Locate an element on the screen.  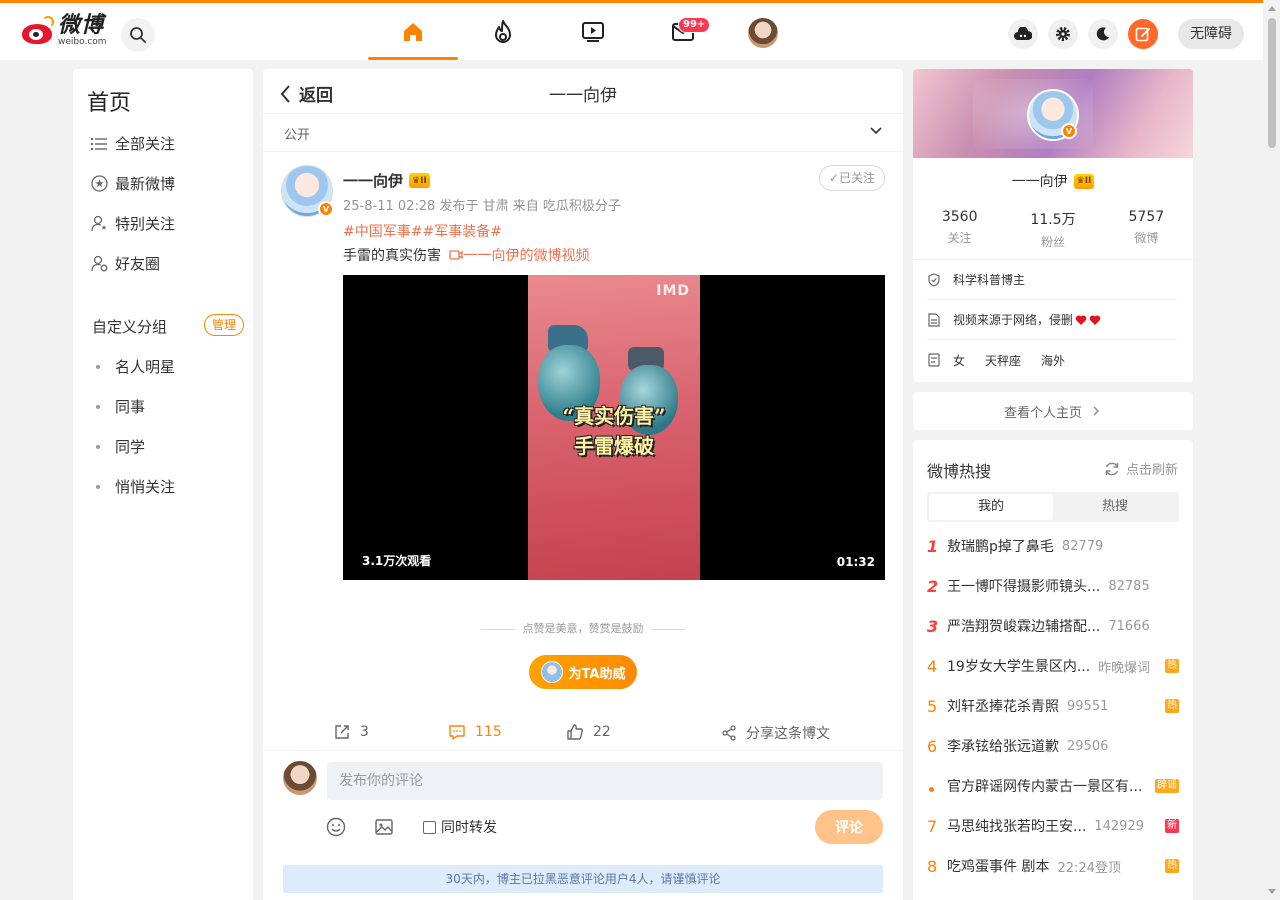
sidebar-item-friends: 好友圈 is located at coordinates (125, 263).